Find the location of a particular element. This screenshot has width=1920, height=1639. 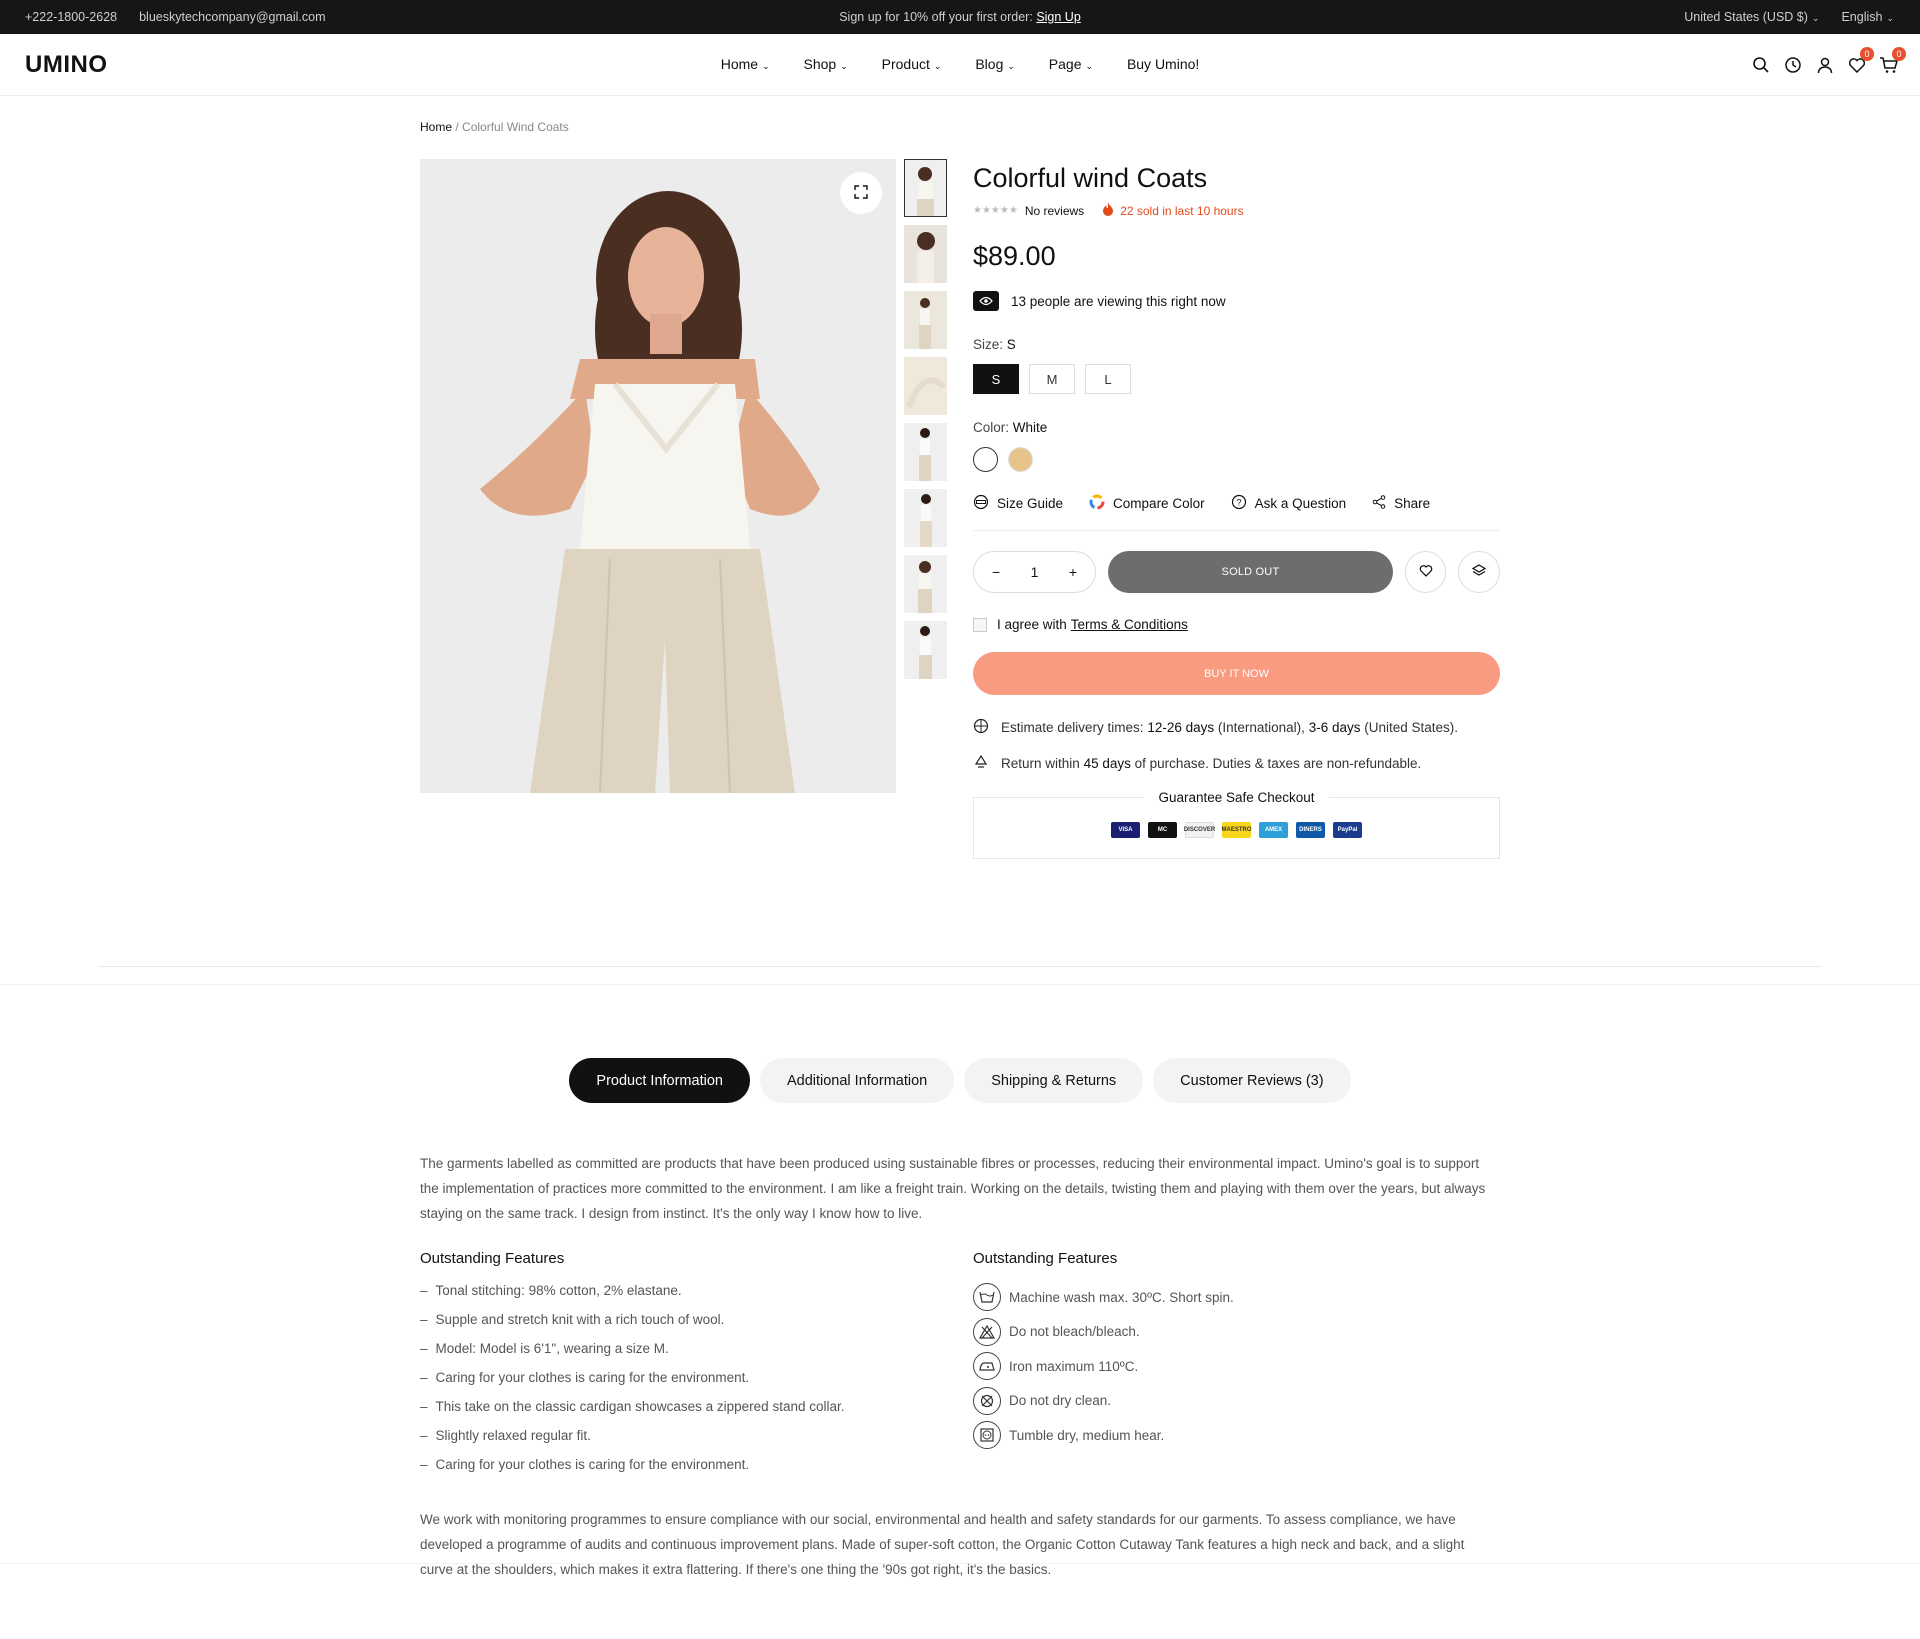

quantity-value: 1 is located at coordinates (1035, 572).